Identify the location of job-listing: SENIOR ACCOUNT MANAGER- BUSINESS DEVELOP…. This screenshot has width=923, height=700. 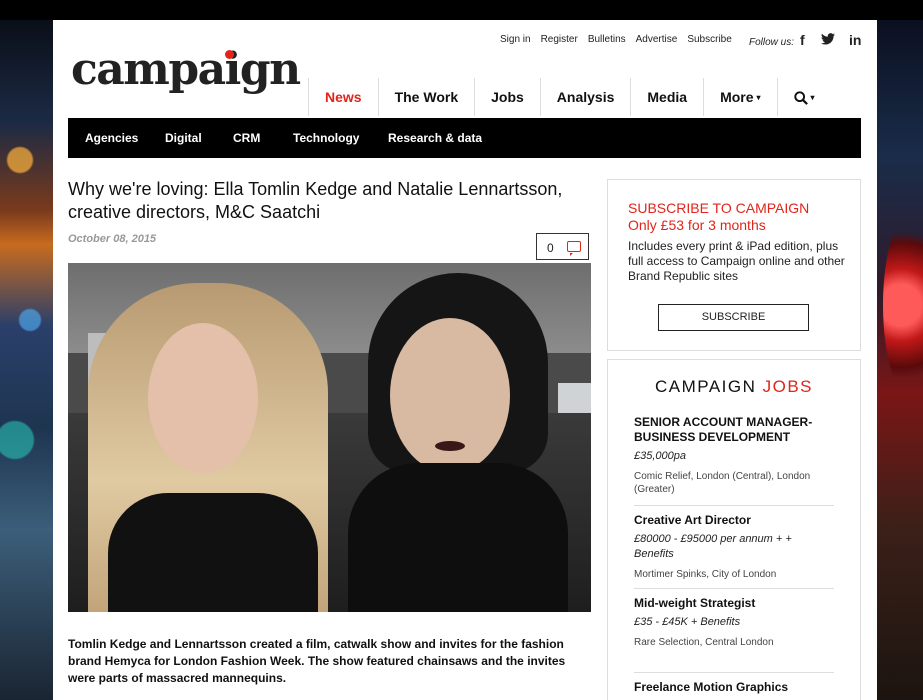
(734, 455).